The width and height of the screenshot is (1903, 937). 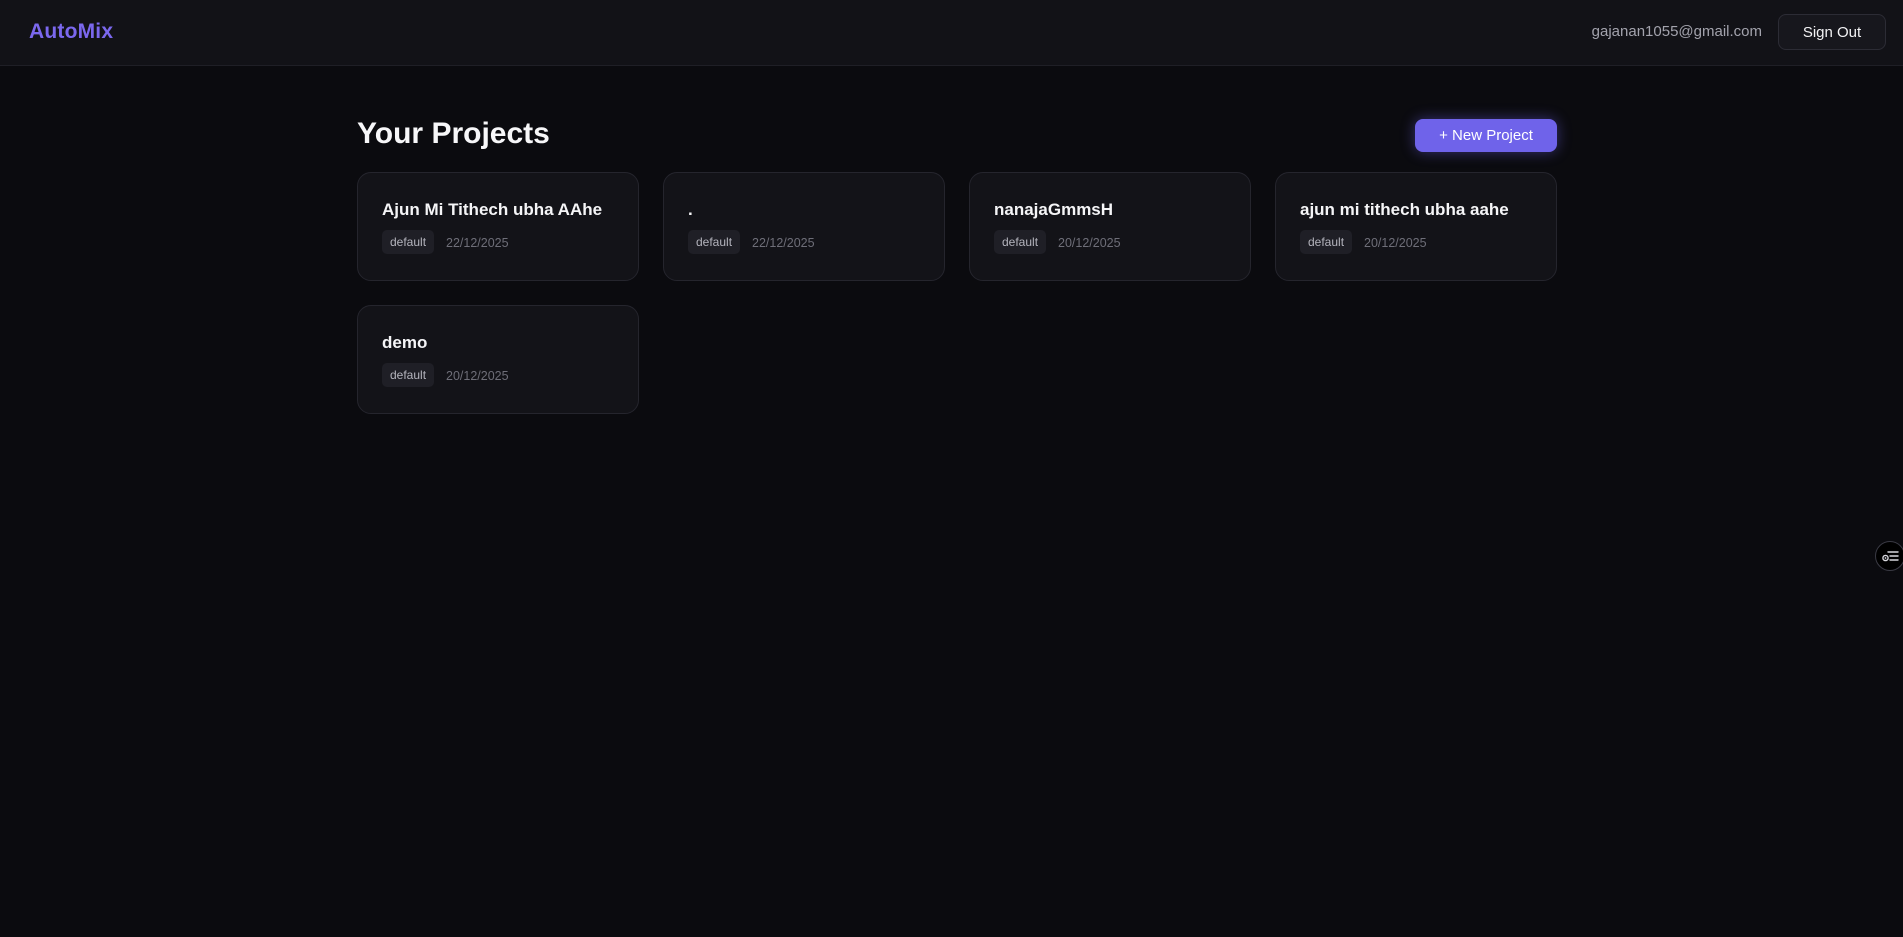 I want to click on app-logo: AutoMix, so click(x=71, y=32).